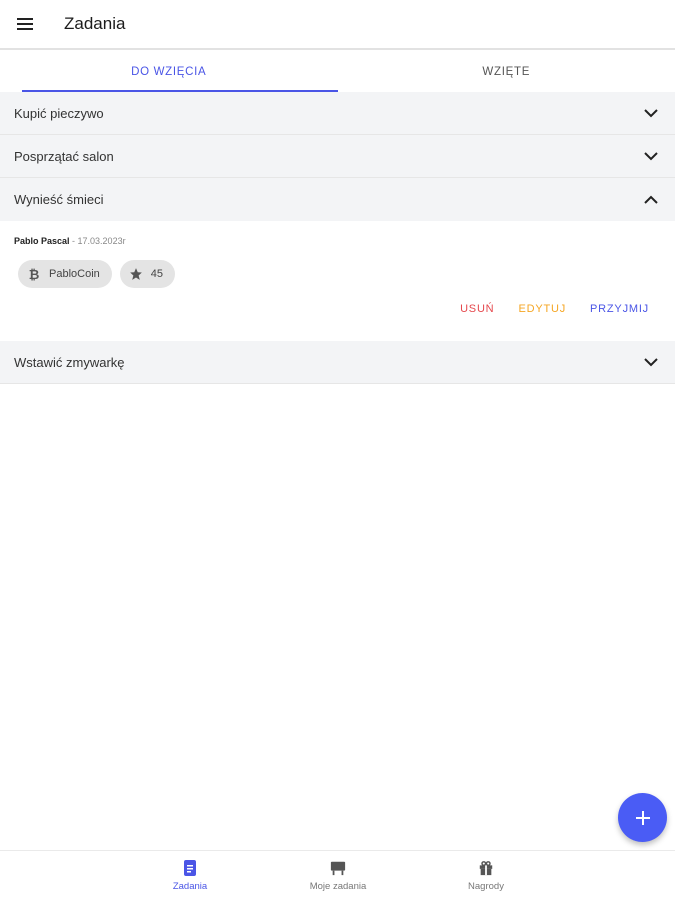 This screenshot has height=900, width=675. I want to click on task-title: Posprzątać salon, so click(64, 156).